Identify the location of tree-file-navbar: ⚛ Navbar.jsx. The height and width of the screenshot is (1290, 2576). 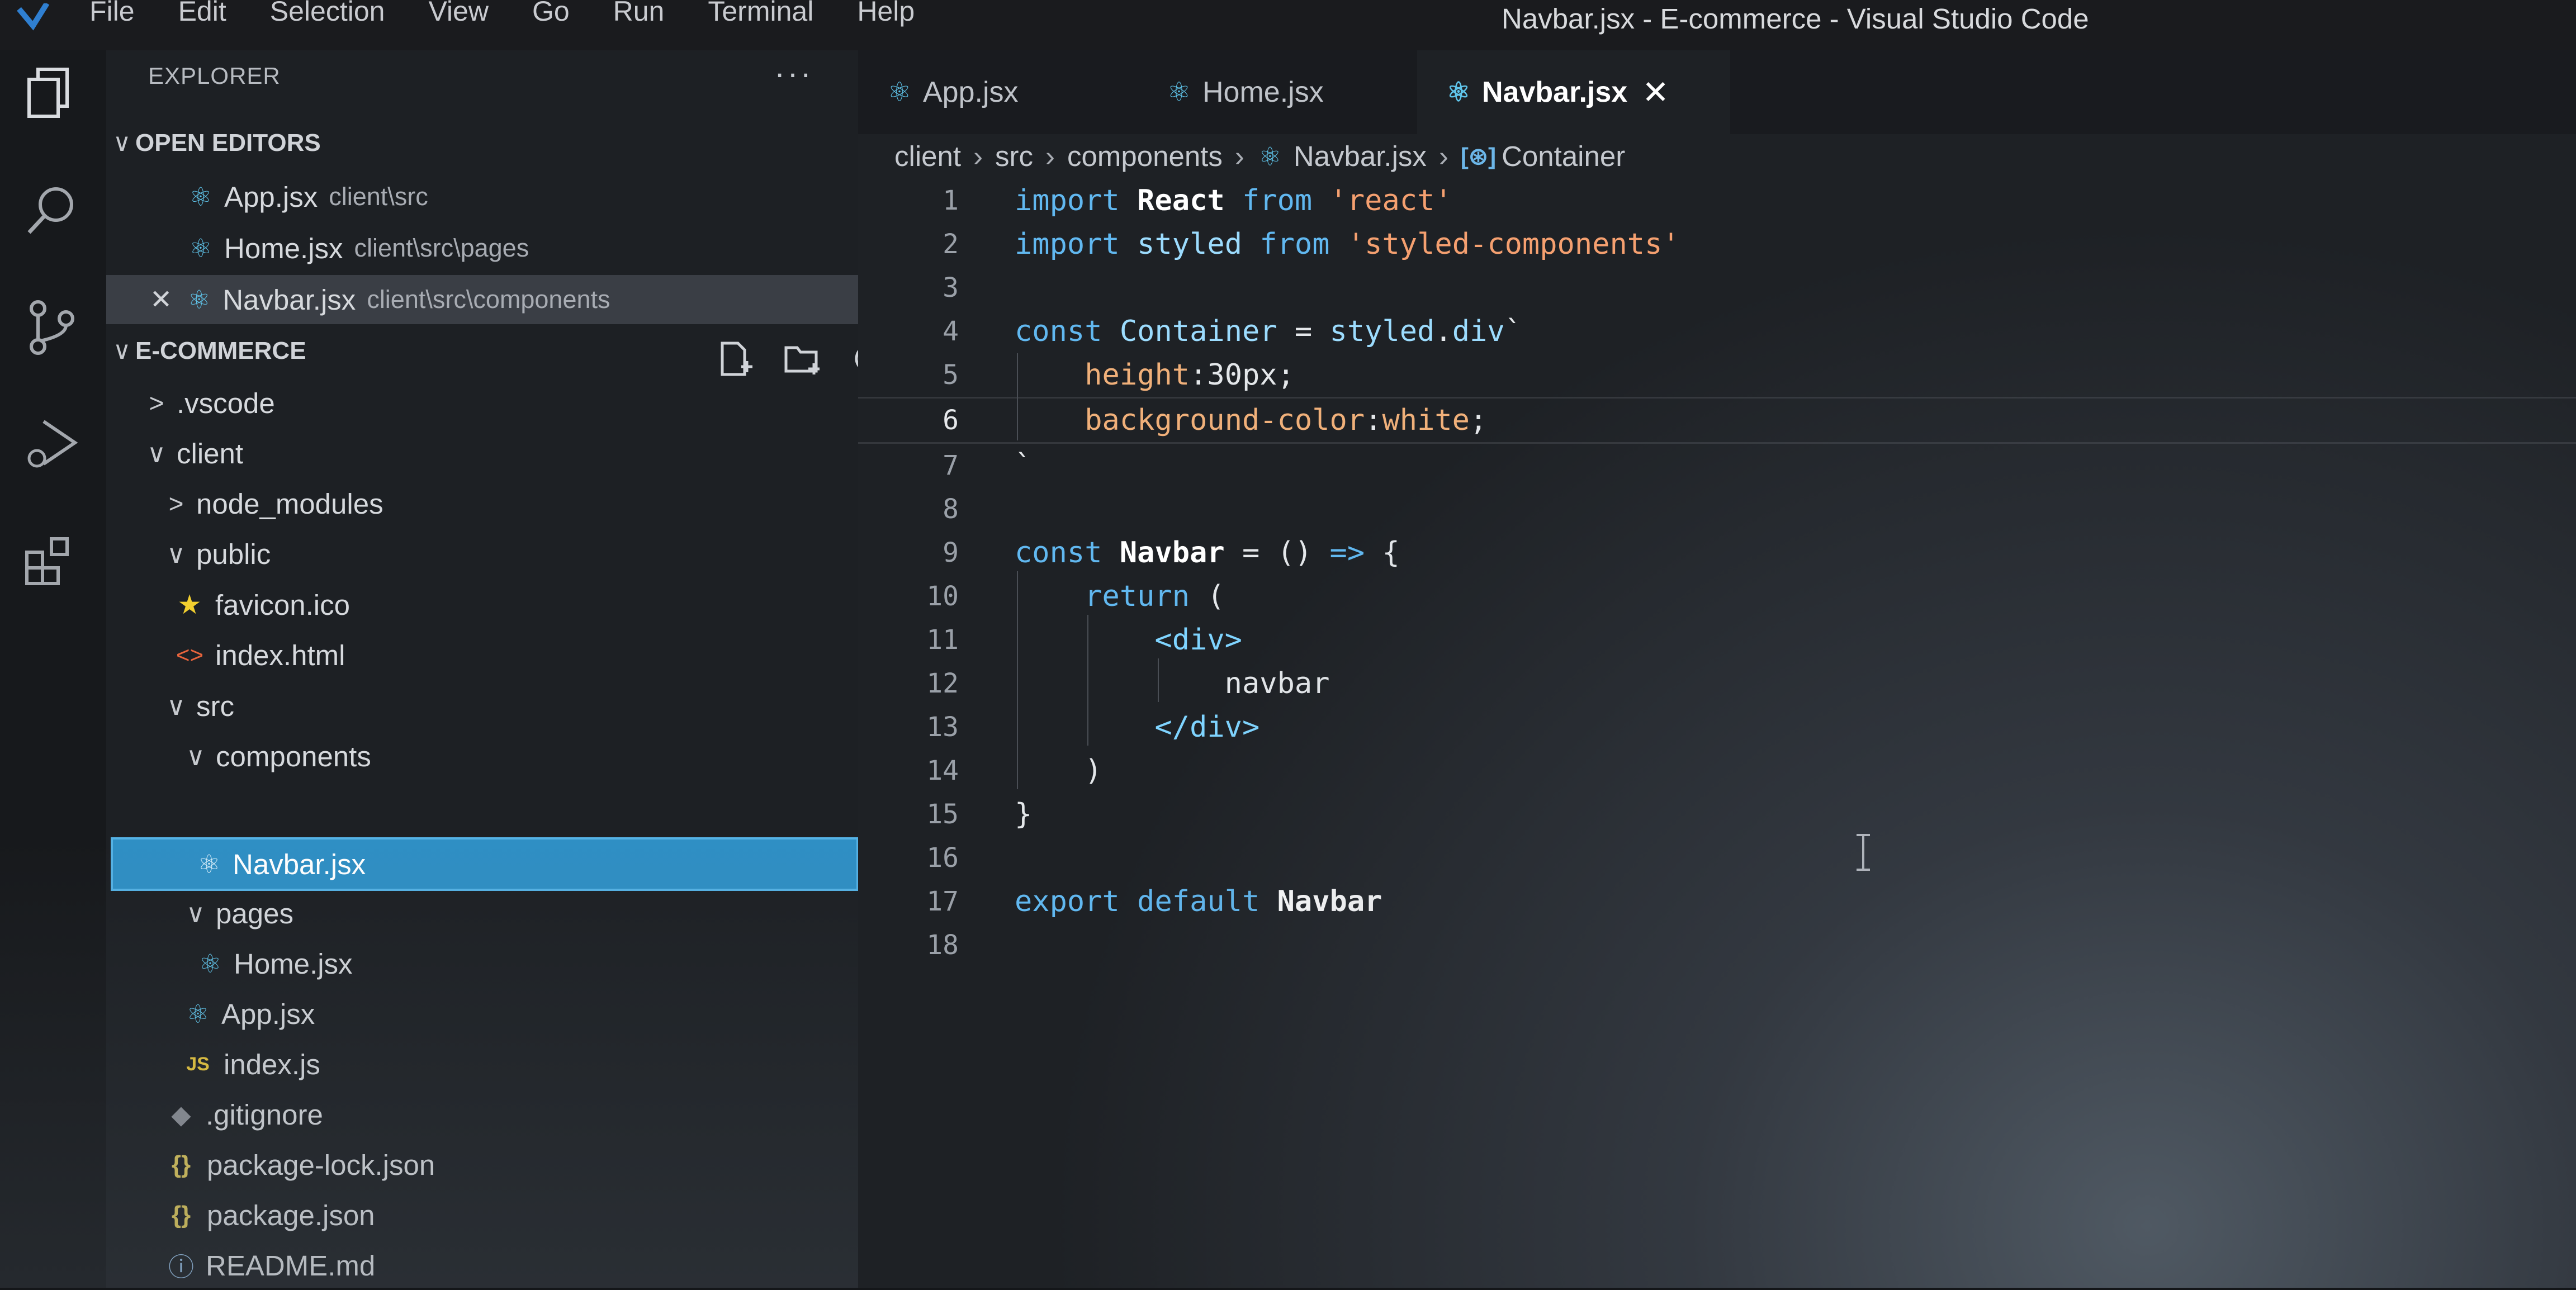
(485, 864).